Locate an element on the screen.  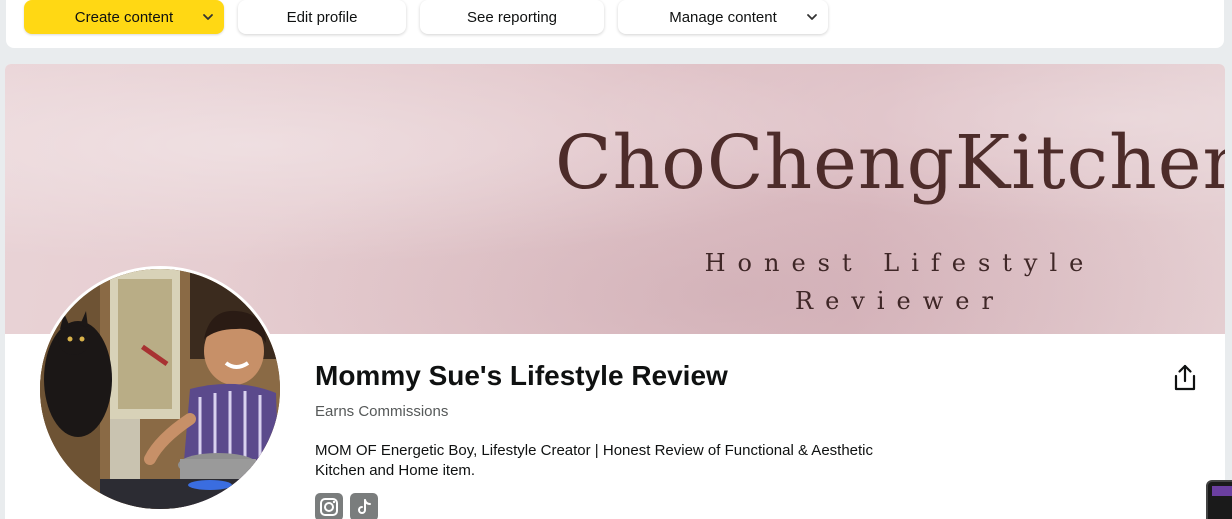
create-content-label: Create content is located at coordinates (124, 17).